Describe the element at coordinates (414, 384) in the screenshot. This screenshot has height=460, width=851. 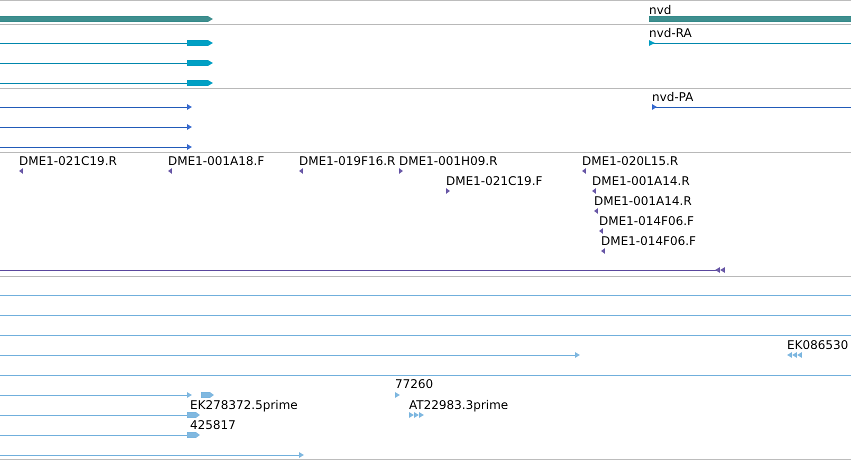
I see `est-label: 77260` at that location.